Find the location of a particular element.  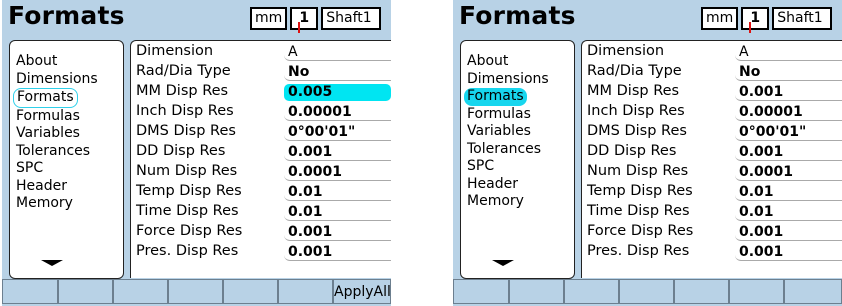

row-label: Num Disp Res is located at coordinates (187, 171).